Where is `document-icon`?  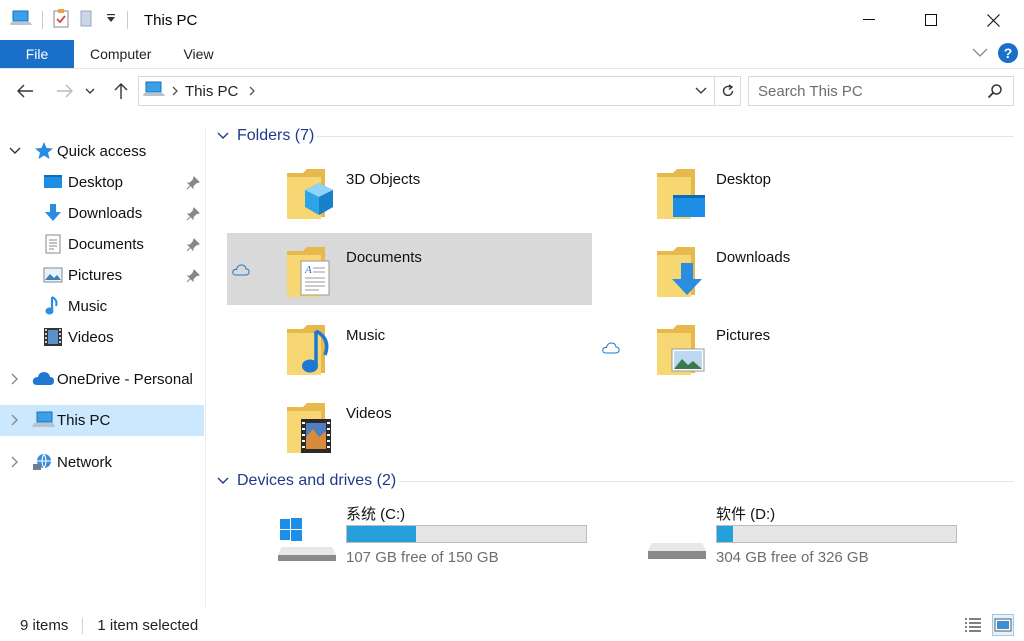 document-icon is located at coordinates (53, 244).